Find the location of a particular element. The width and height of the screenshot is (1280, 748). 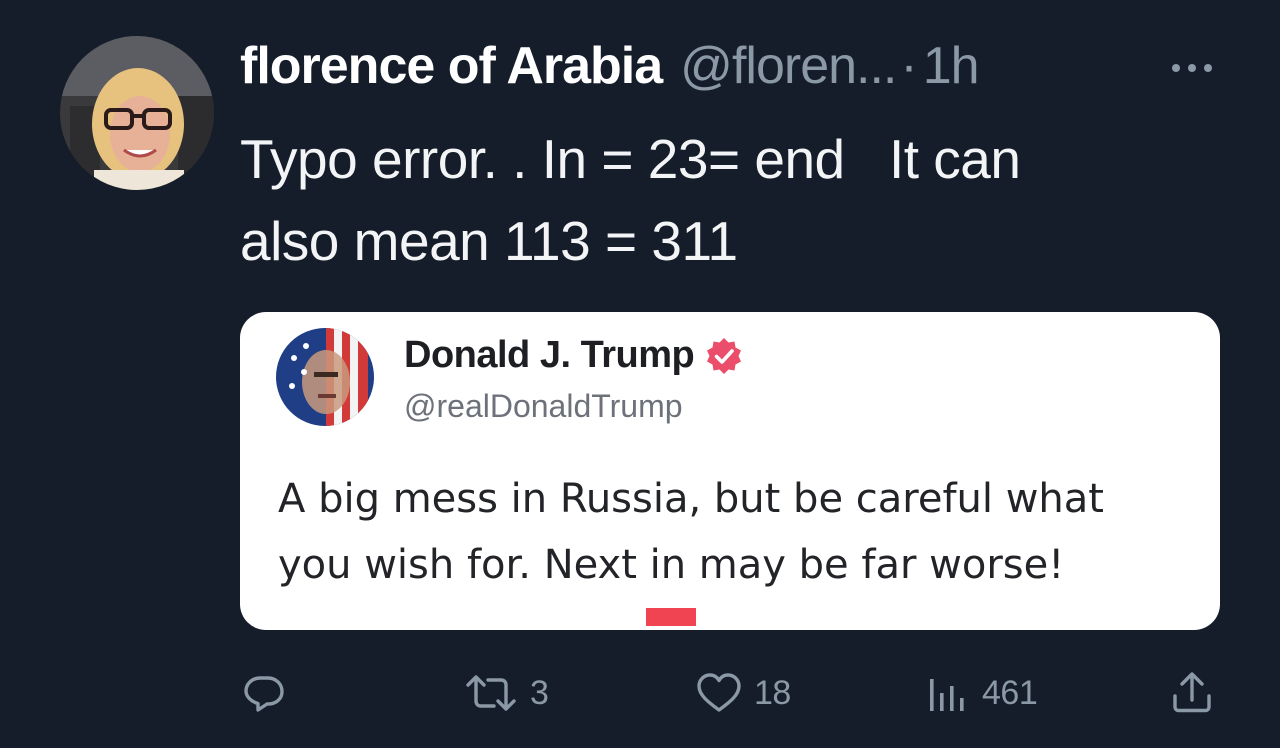

reply-button is located at coordinates (264, 693).